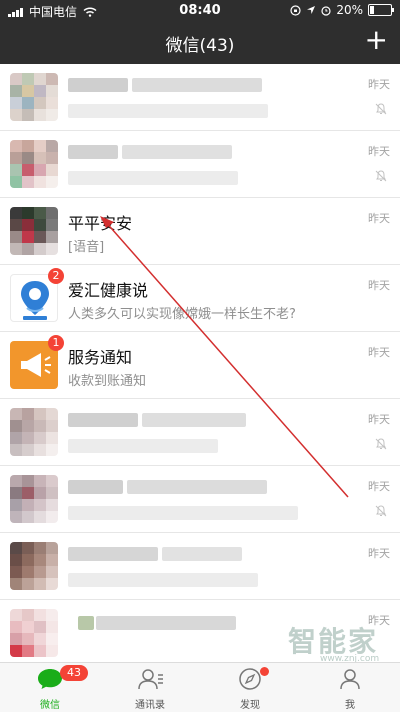  I want to click on chat-row-service-notice: 1 服务通知 收款到账通知 昨天, so click(200, 365).